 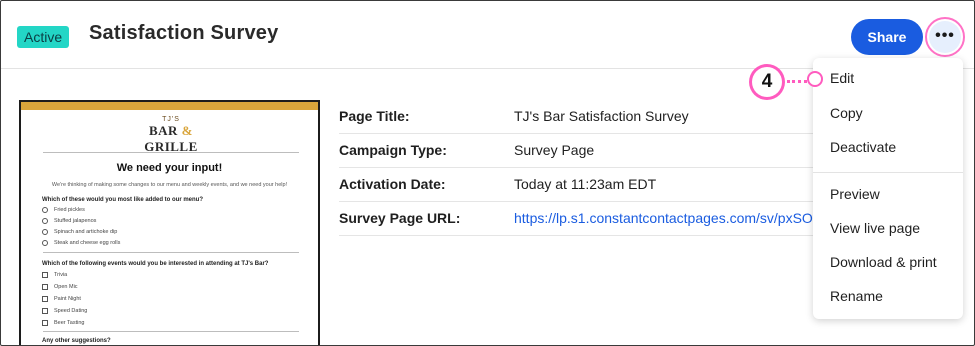 What do you see at coordinates (855, 194) in the screenshot?
I see `menu-item-preview: Preview` at bounding box center [855, 194].